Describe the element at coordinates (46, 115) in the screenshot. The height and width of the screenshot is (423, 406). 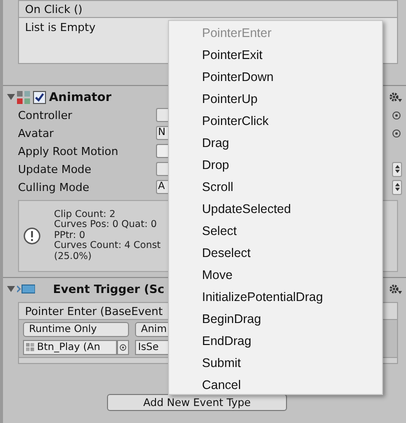
I see `field-label: Controller` at that location.